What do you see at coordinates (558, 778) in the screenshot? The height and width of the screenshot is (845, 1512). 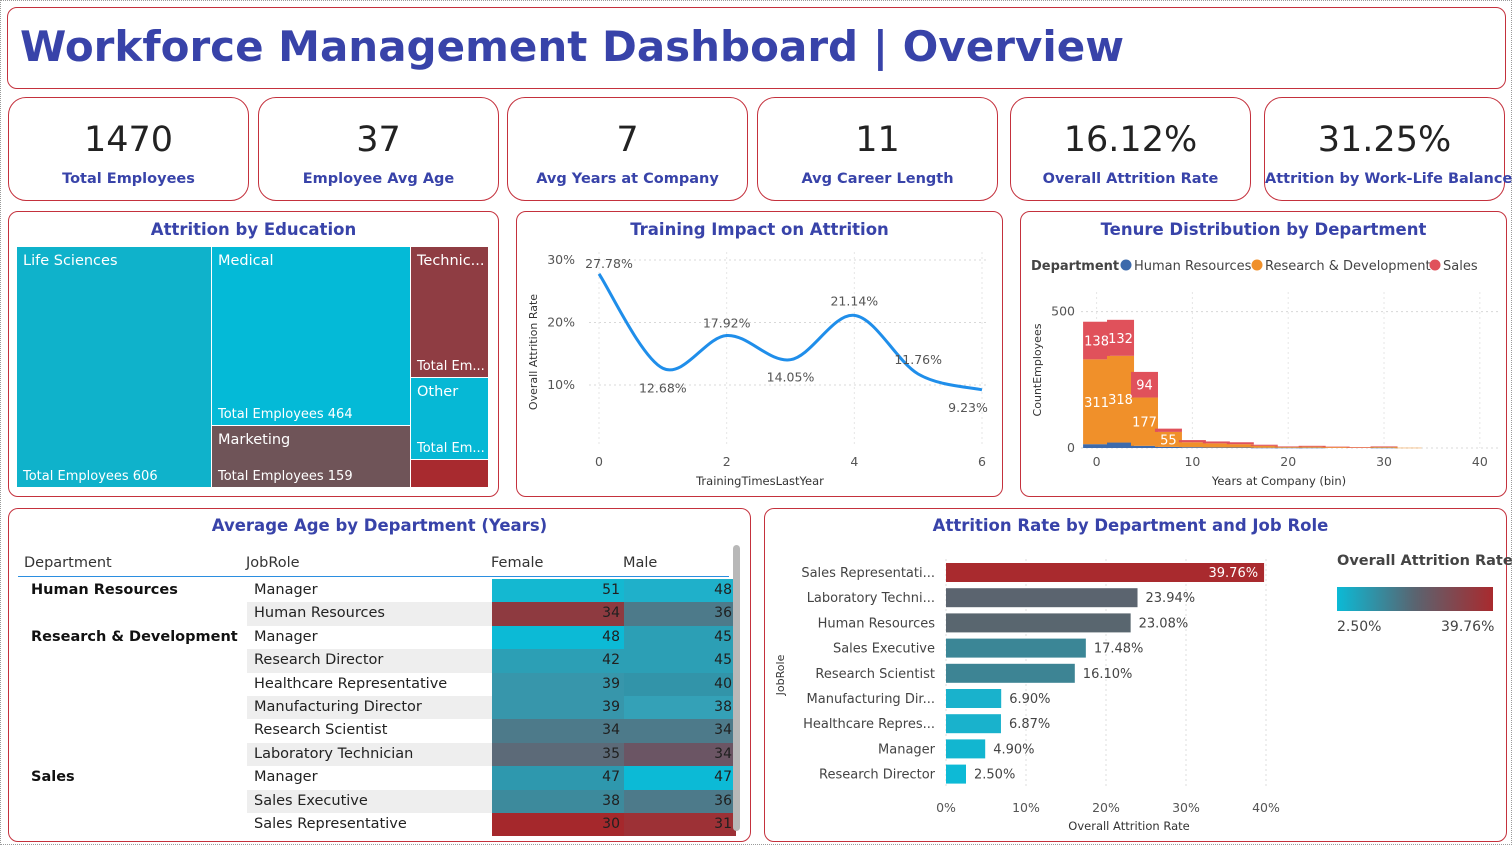 I see `matrix-female-age-cell: 47` at bounding box center [558, 778].